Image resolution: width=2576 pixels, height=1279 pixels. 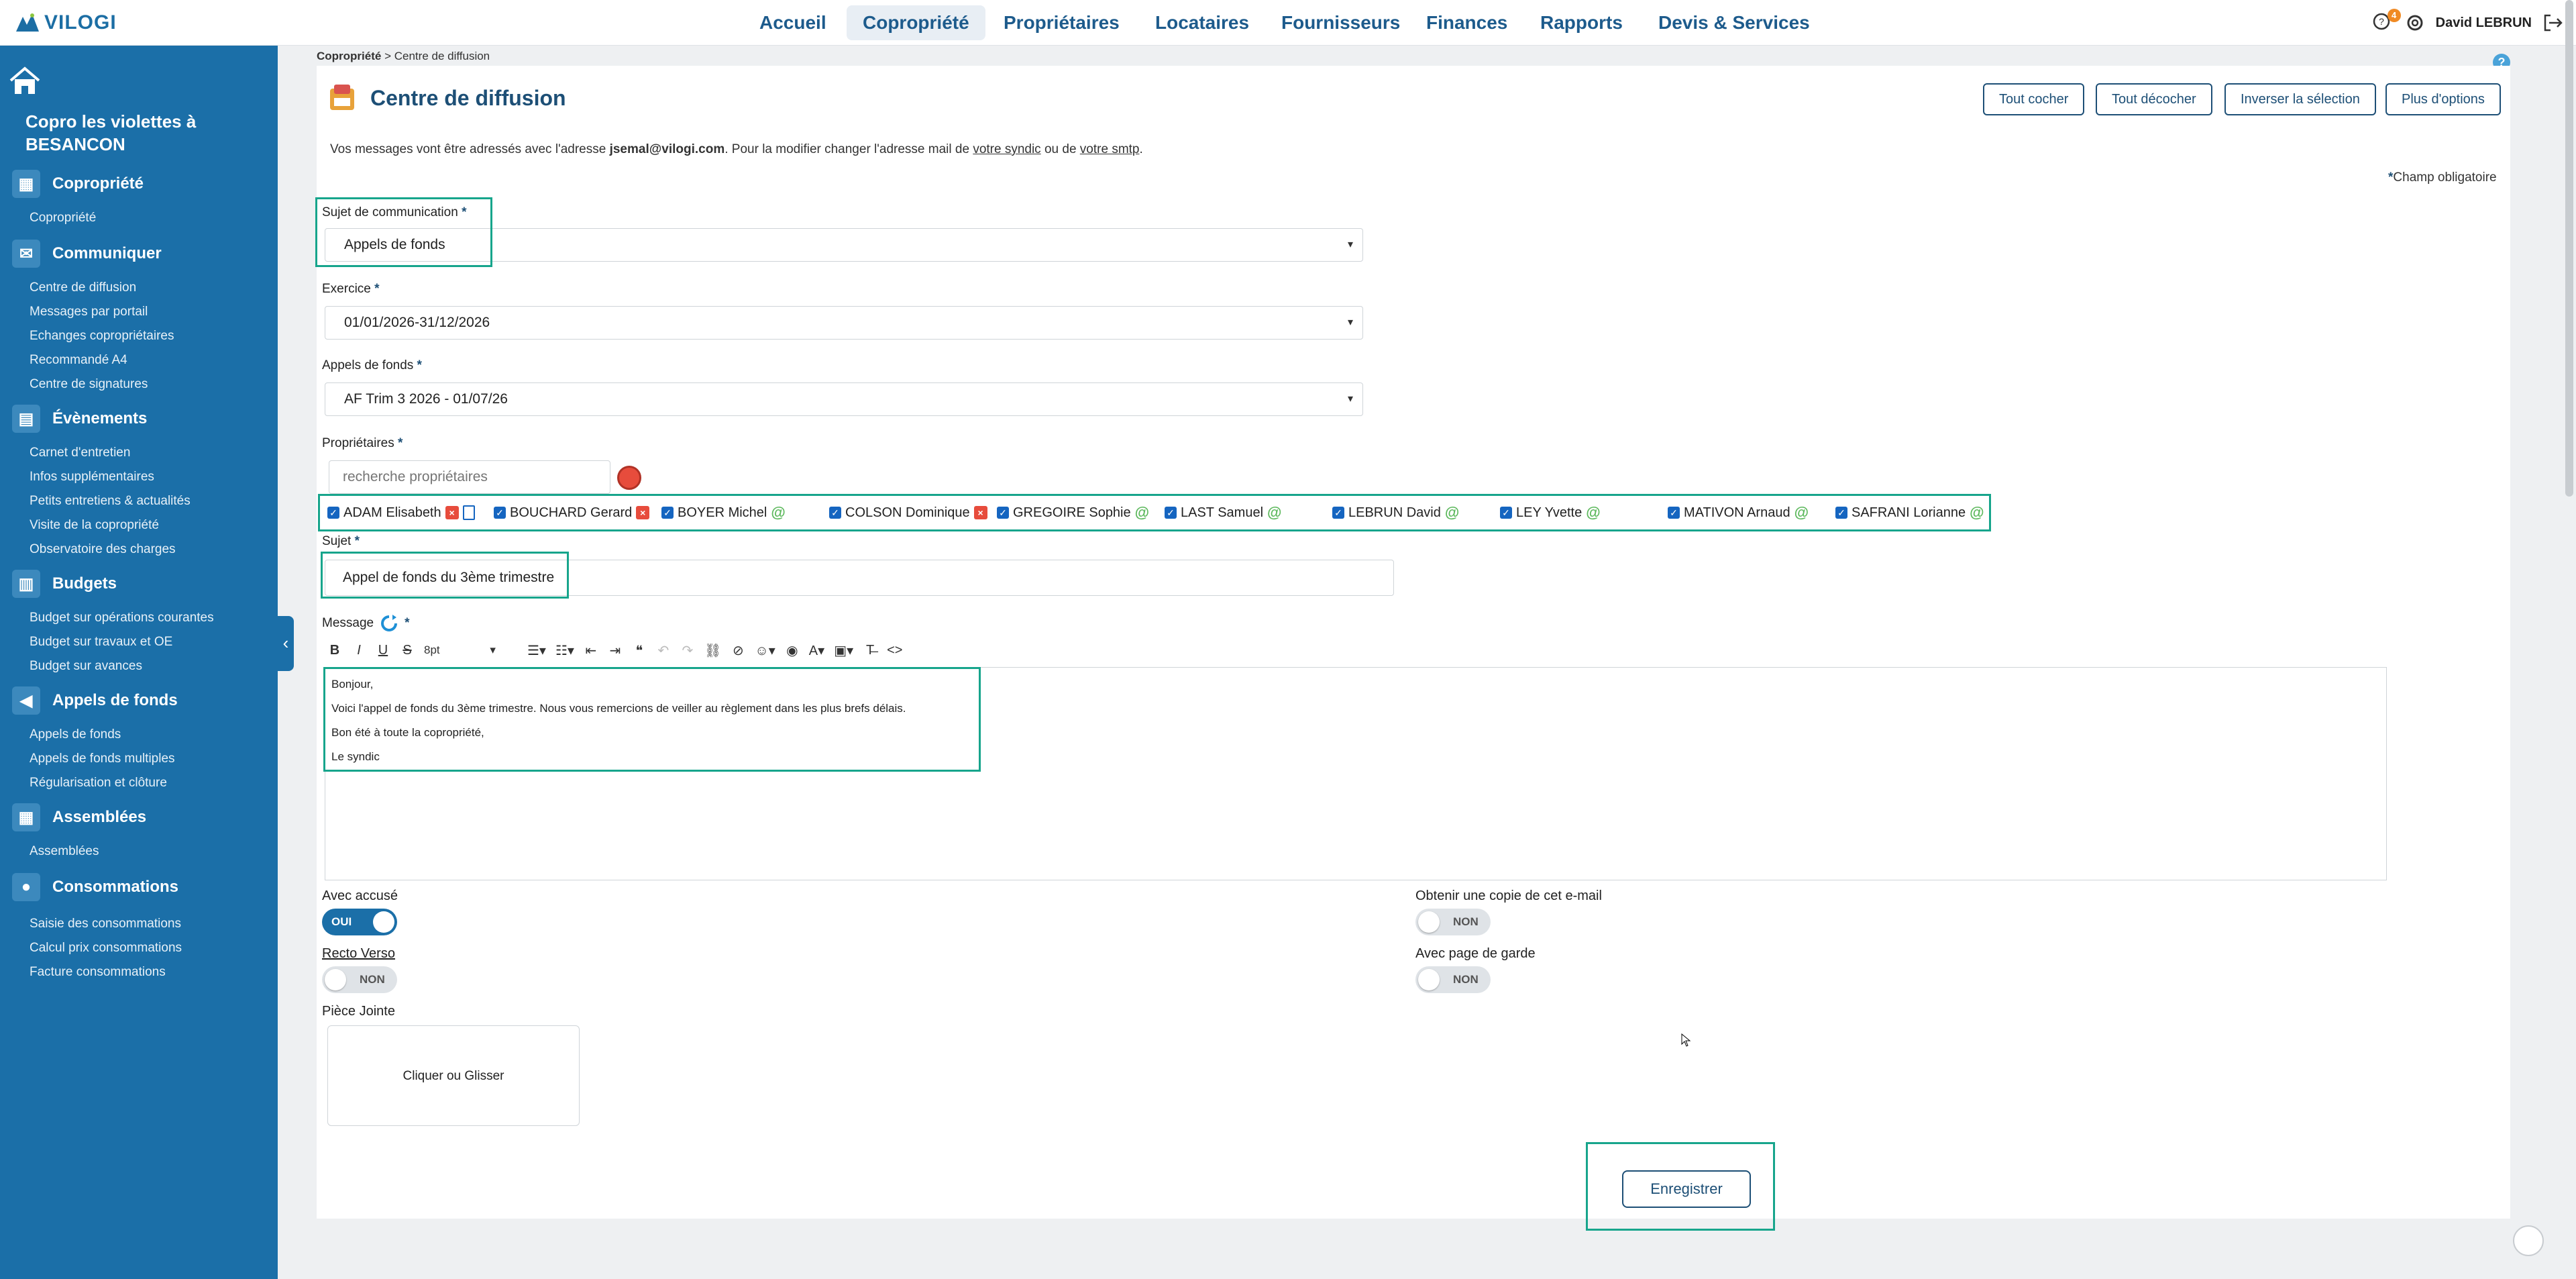 What do you see at coordinates (66, 22) in the screenshot?
I see `vilogi-logo: VILOGI` at bounding box center [66, 22].